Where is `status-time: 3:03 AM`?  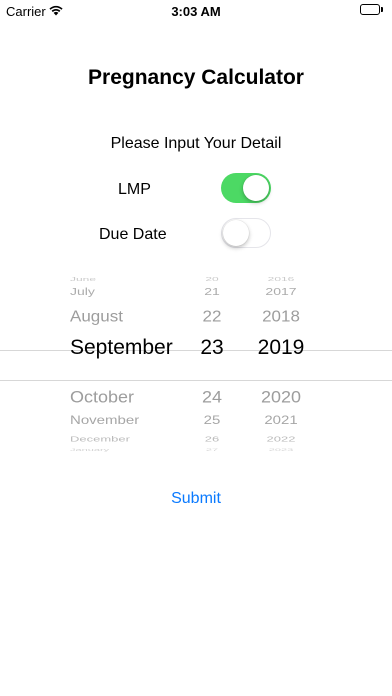 status-time: 3:03 AM is located at coordinates (196, 11).